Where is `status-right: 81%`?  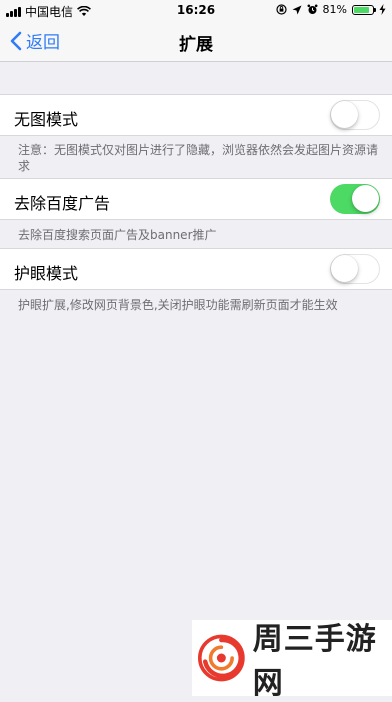 status-right: 81% is located at coordinates (330, 9).